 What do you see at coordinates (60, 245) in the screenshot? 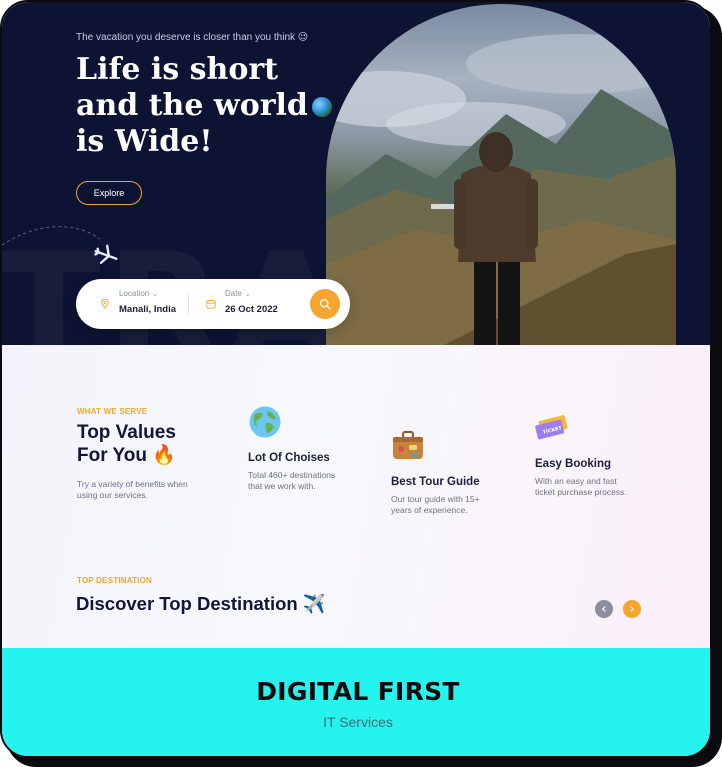
I see `plane-trail-icon` at bounding box center [60, 245].